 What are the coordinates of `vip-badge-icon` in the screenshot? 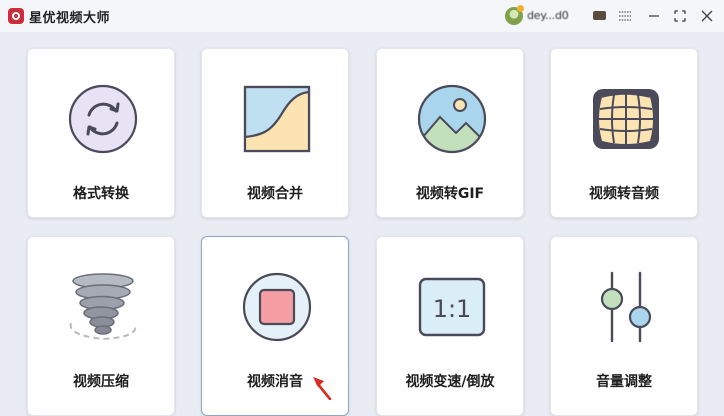 It's located at (520, 8).